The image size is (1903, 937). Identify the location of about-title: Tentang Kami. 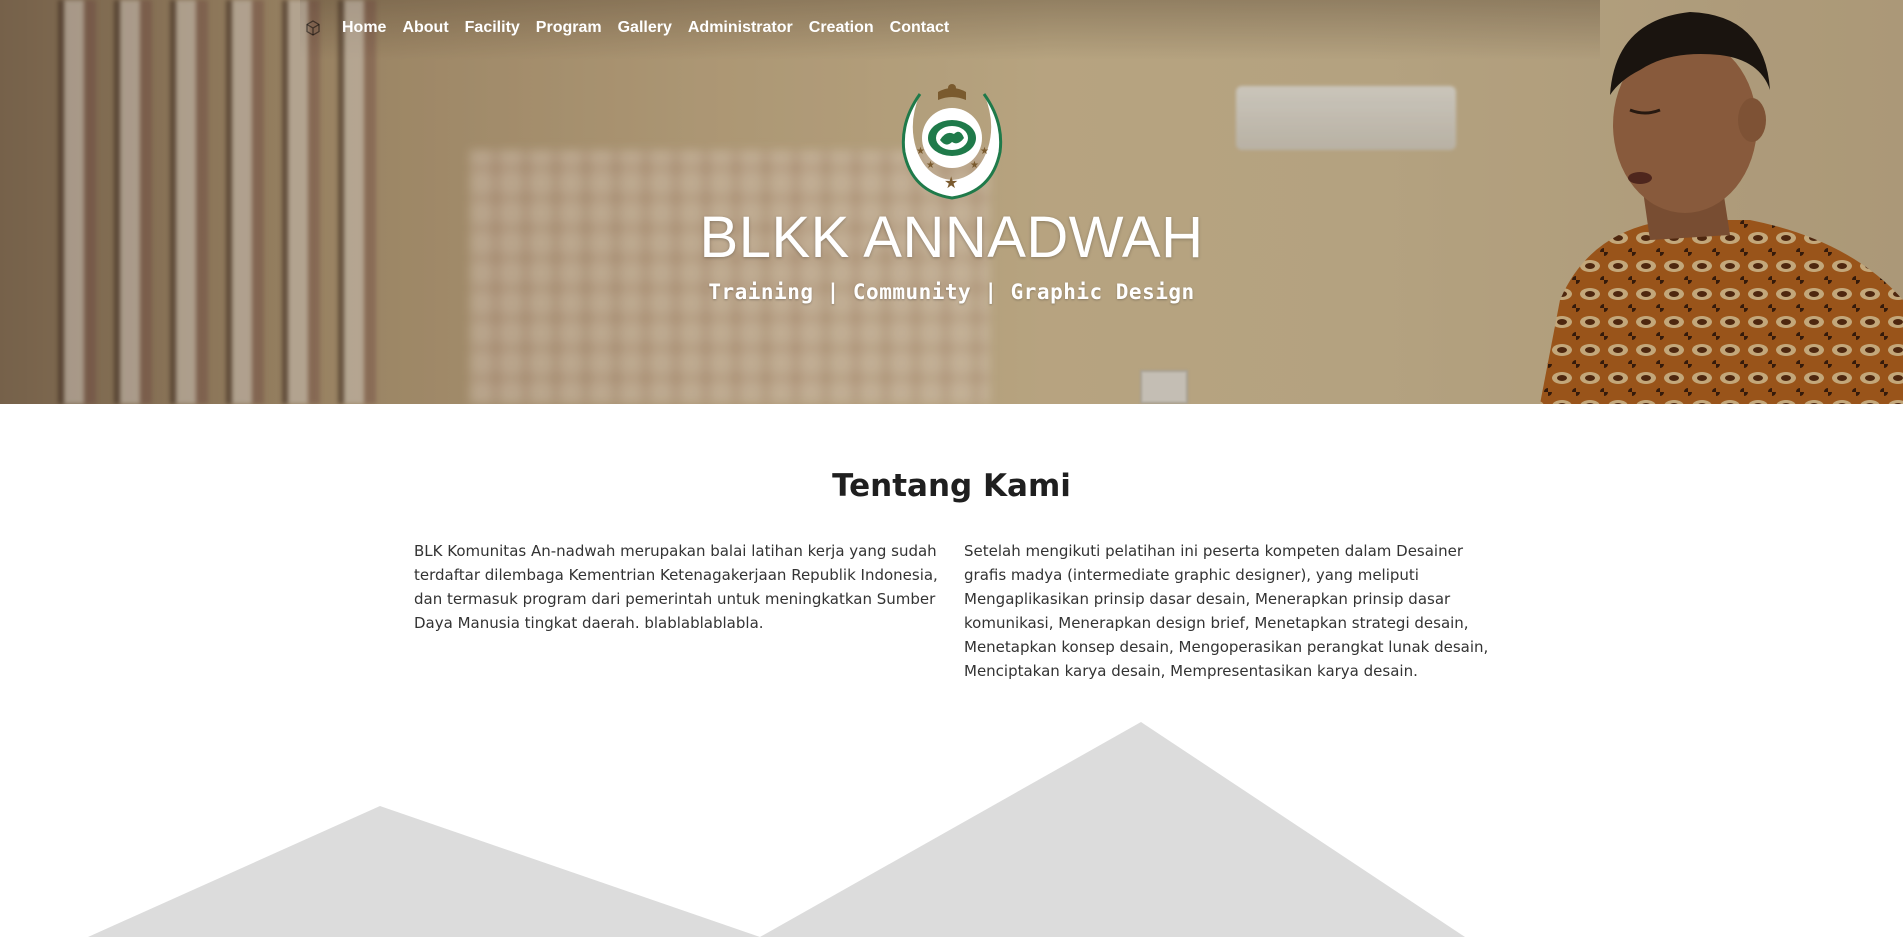
(951, 486).